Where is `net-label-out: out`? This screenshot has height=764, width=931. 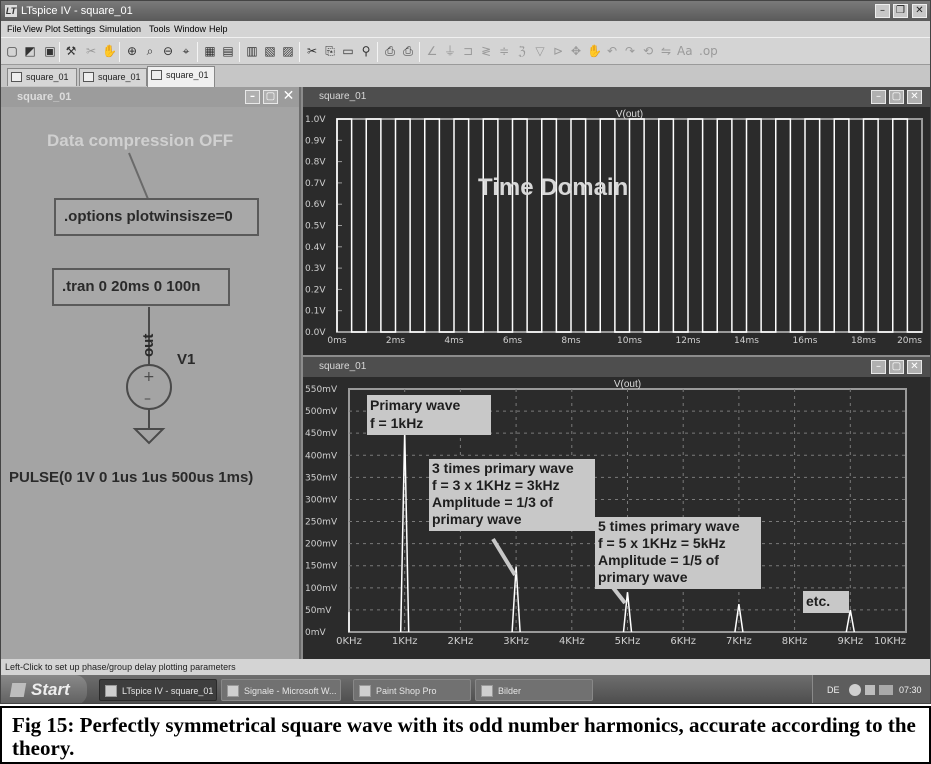 net-label-out: out is located at coordinates (148, 345).